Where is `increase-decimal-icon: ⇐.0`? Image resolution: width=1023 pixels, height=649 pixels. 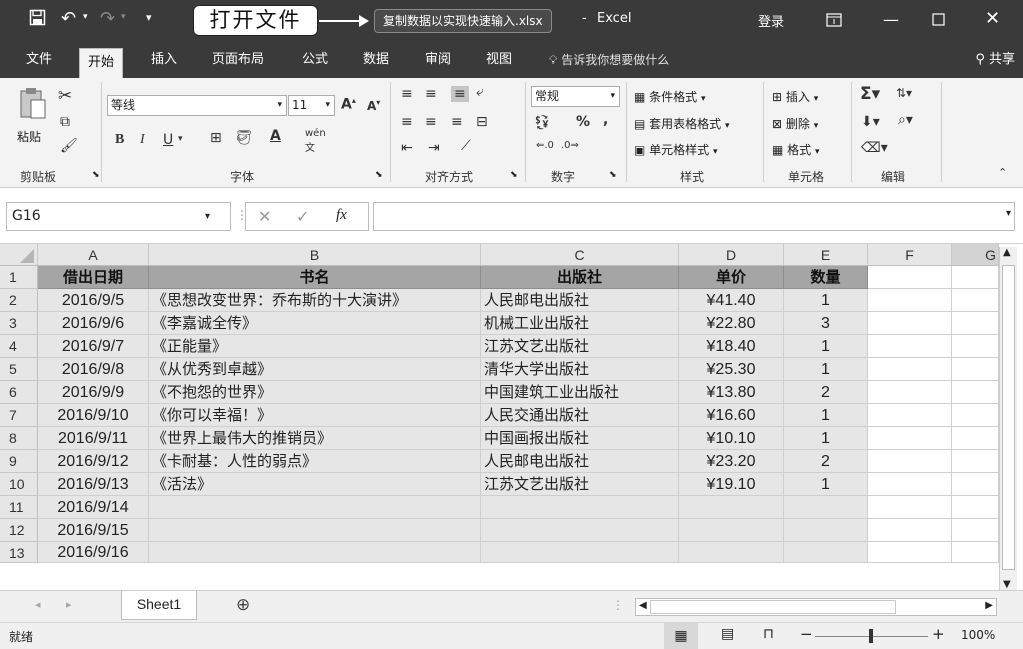 increase-decimal-icon: ⇐.0 is located at coordinates (545, 145).